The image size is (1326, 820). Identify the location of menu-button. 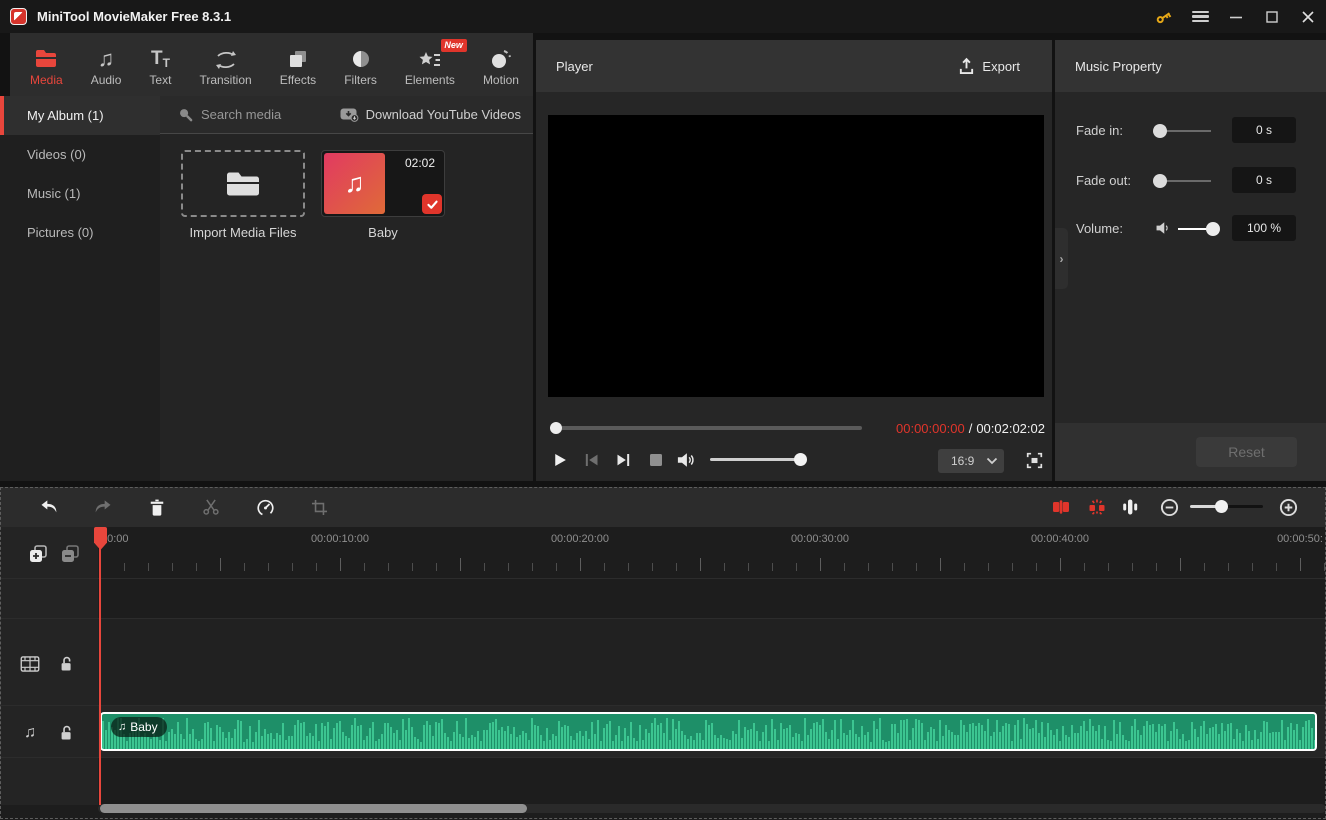
(1200, 16).